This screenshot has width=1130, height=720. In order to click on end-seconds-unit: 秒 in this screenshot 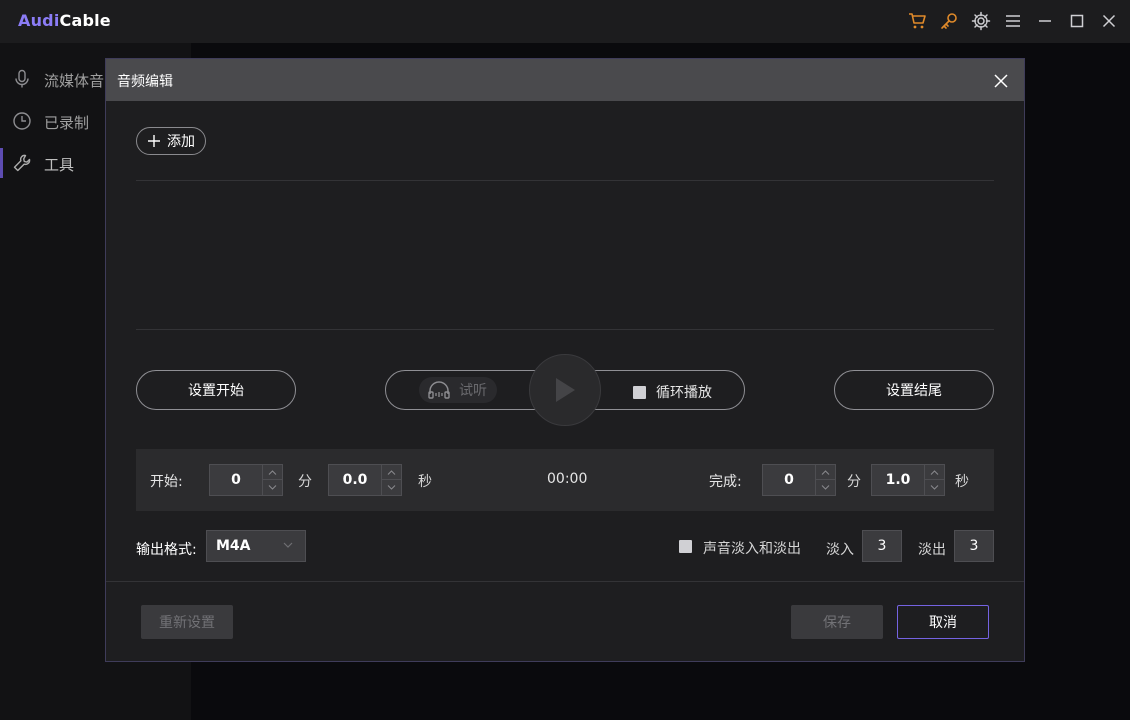, I will do `click(962, 482)`.